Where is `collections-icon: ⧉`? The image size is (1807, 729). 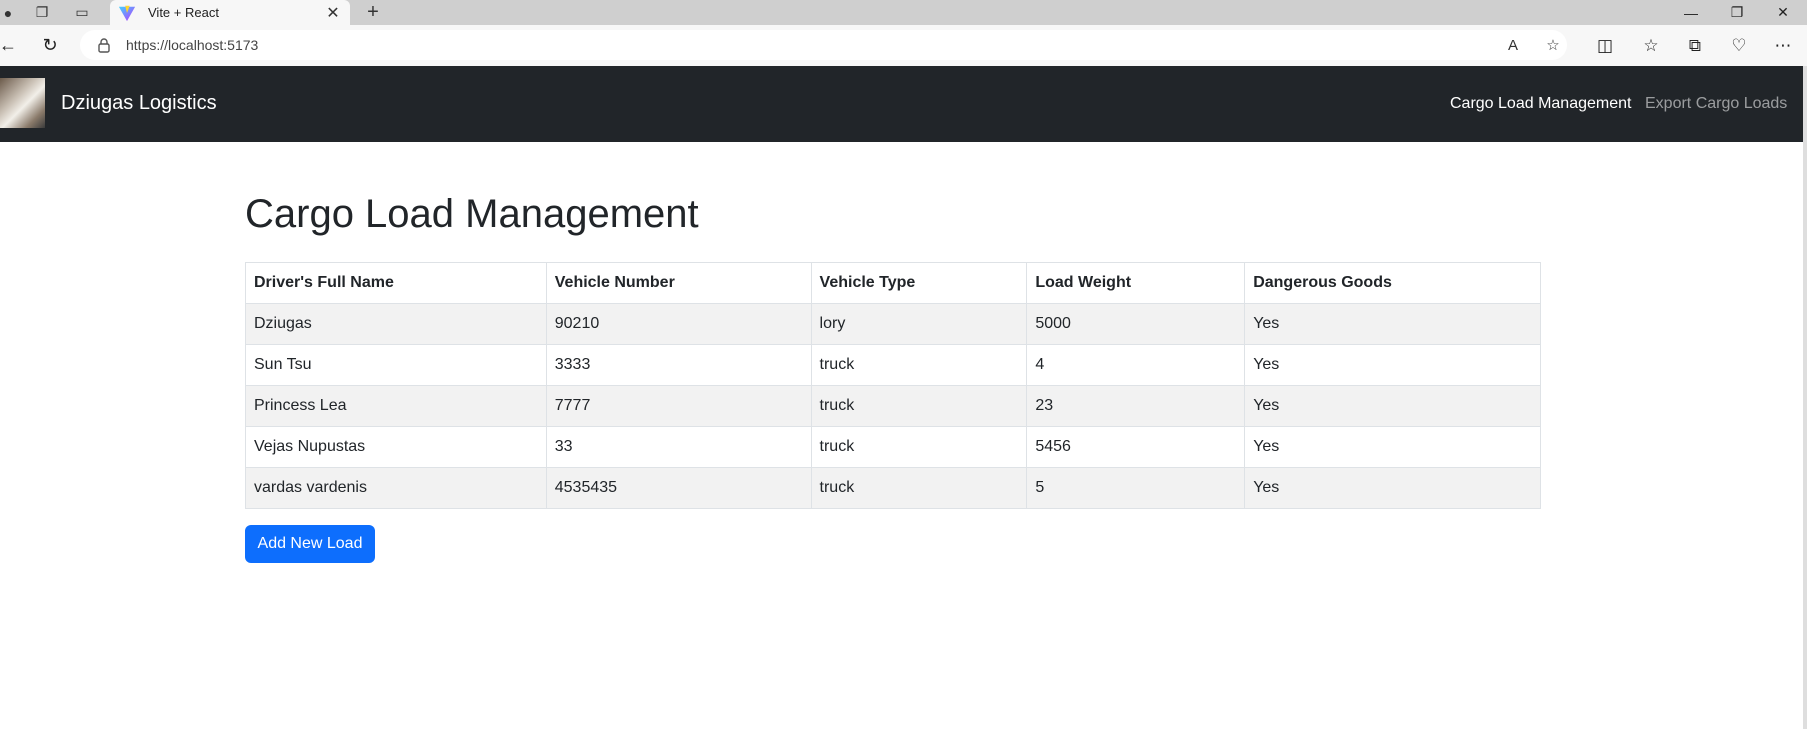
collections-icon: ⧉ is located at coordinates (1695, 45).